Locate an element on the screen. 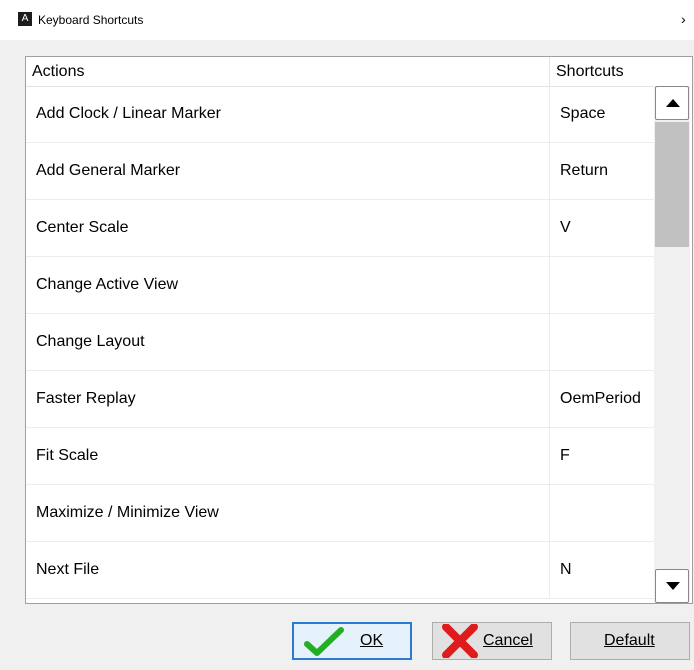 The image size is (694, 670). column-divider is located at coordinates (549, 71).